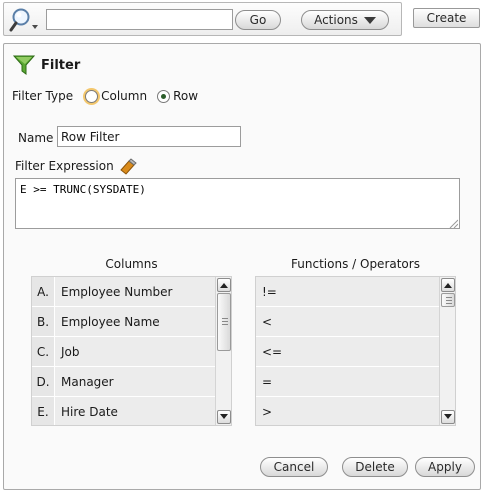 This screenshot has width=484, height=492. Describe the element at coordinates (224, 322) in the screenshot. I see `columns-scroll-thumb` at that location.